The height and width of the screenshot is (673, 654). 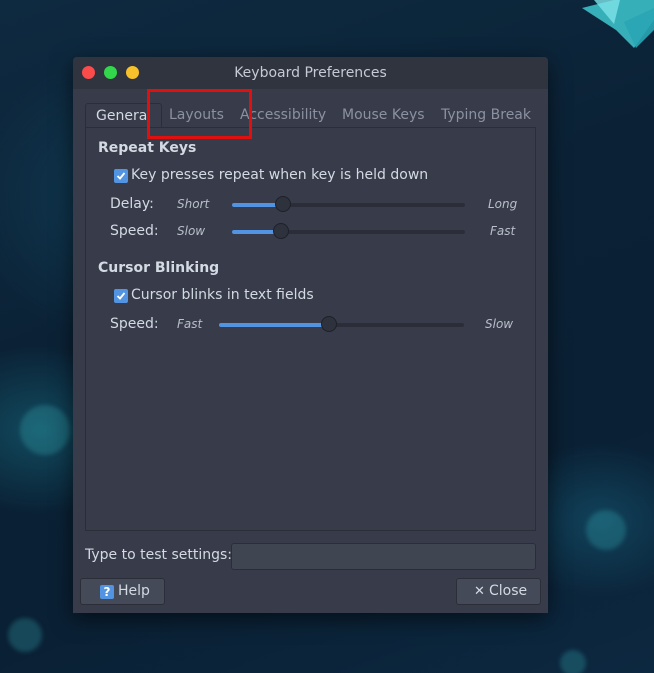 What do you see at coordinates (341, 324) in the screenshot?
I see `blink-speed-slider` at bounding box center [341, 324].